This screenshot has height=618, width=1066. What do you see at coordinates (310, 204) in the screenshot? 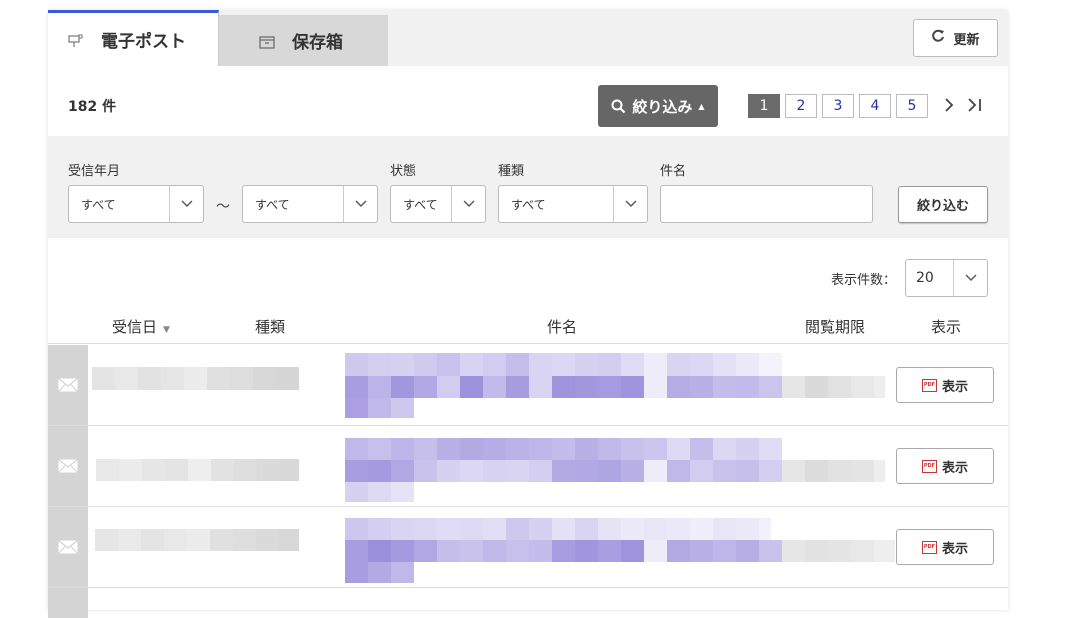
I see `received-to-select: すべて` at bounding box center [310, 204].